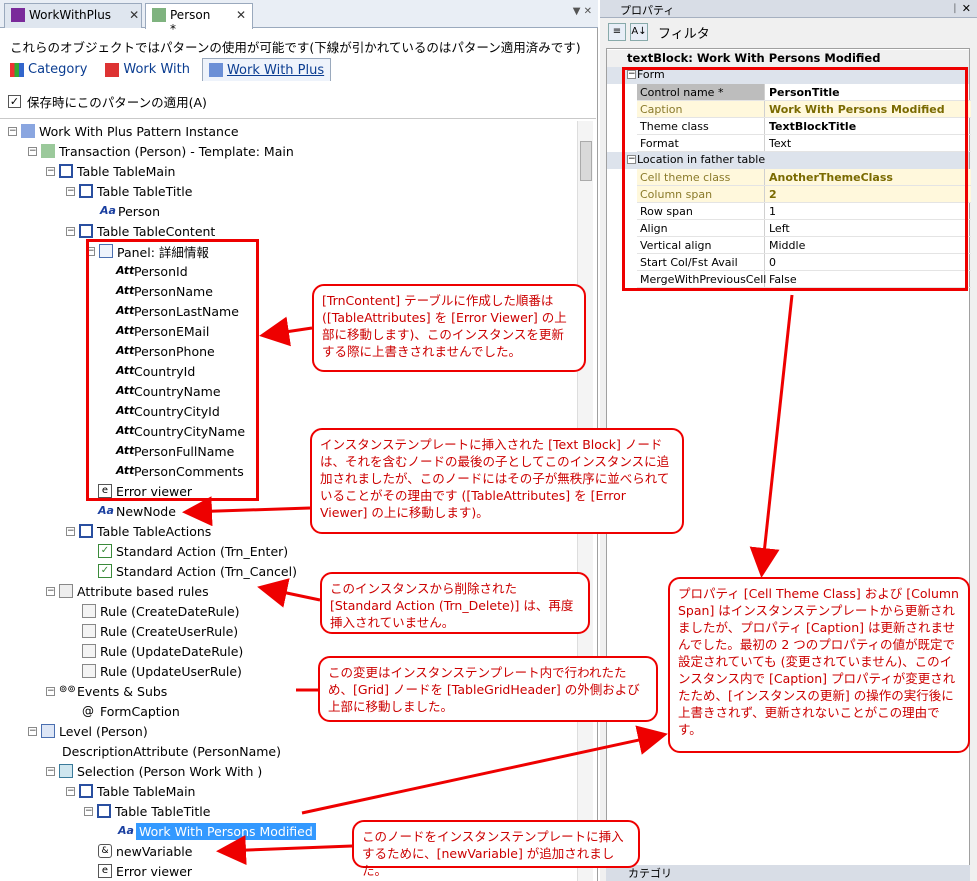 This screenshot has height=881, width=977. Describe the element at coordinates (169, 631) in the screenshot. I see `node-label: Rule (CreateUserRule)` at that location.